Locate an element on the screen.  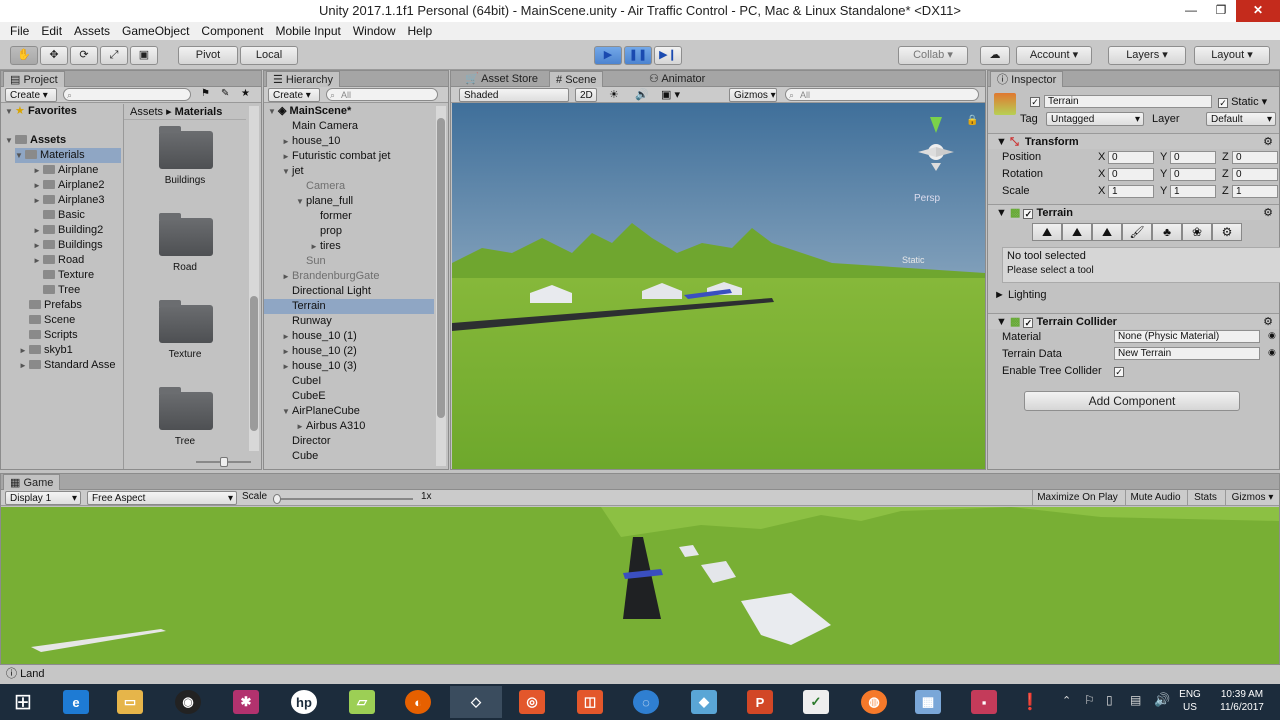
hierarchy-item: Directional Light is located at coordinates (349, 291).